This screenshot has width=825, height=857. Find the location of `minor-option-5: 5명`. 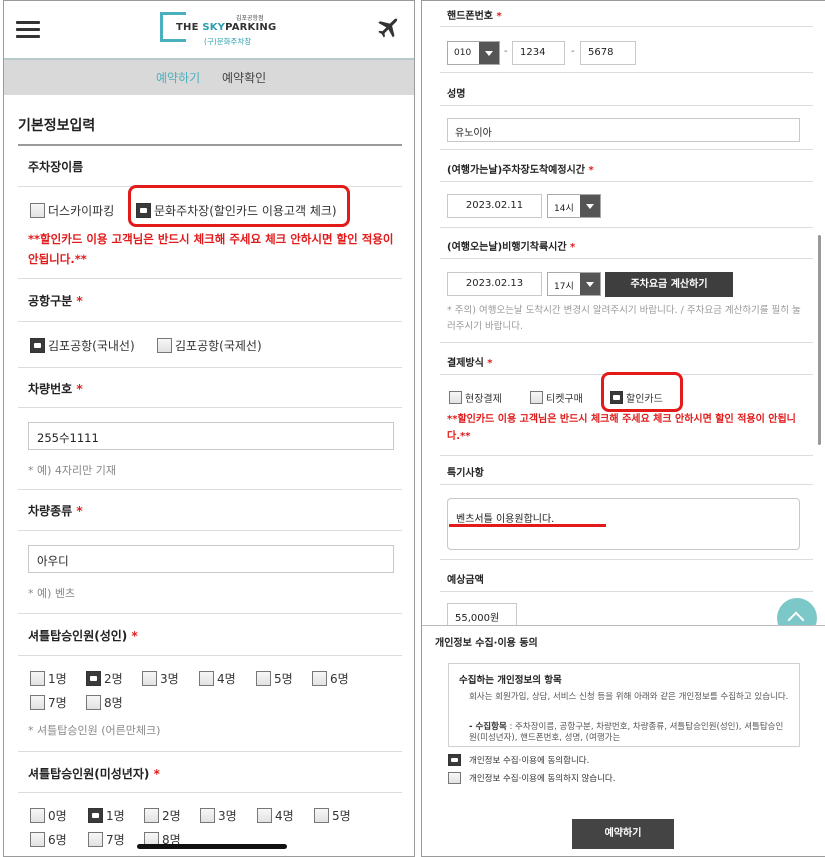

minor-option-5: 5명 is located at coordinates (332, 815).